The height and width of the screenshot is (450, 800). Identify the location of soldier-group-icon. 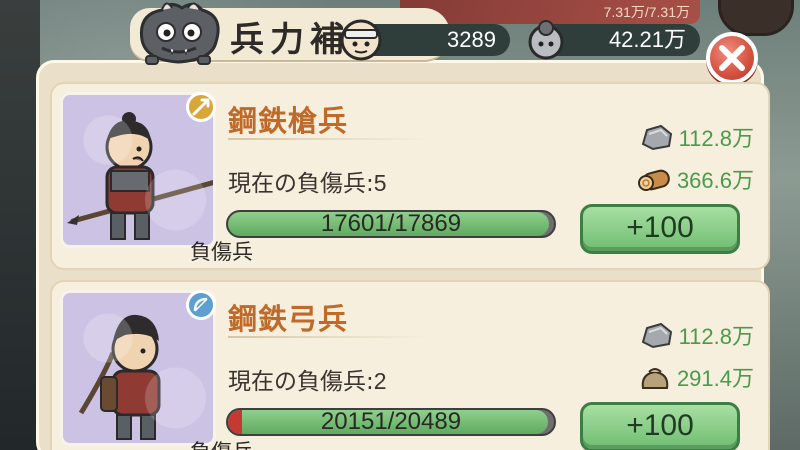
(546, 40).